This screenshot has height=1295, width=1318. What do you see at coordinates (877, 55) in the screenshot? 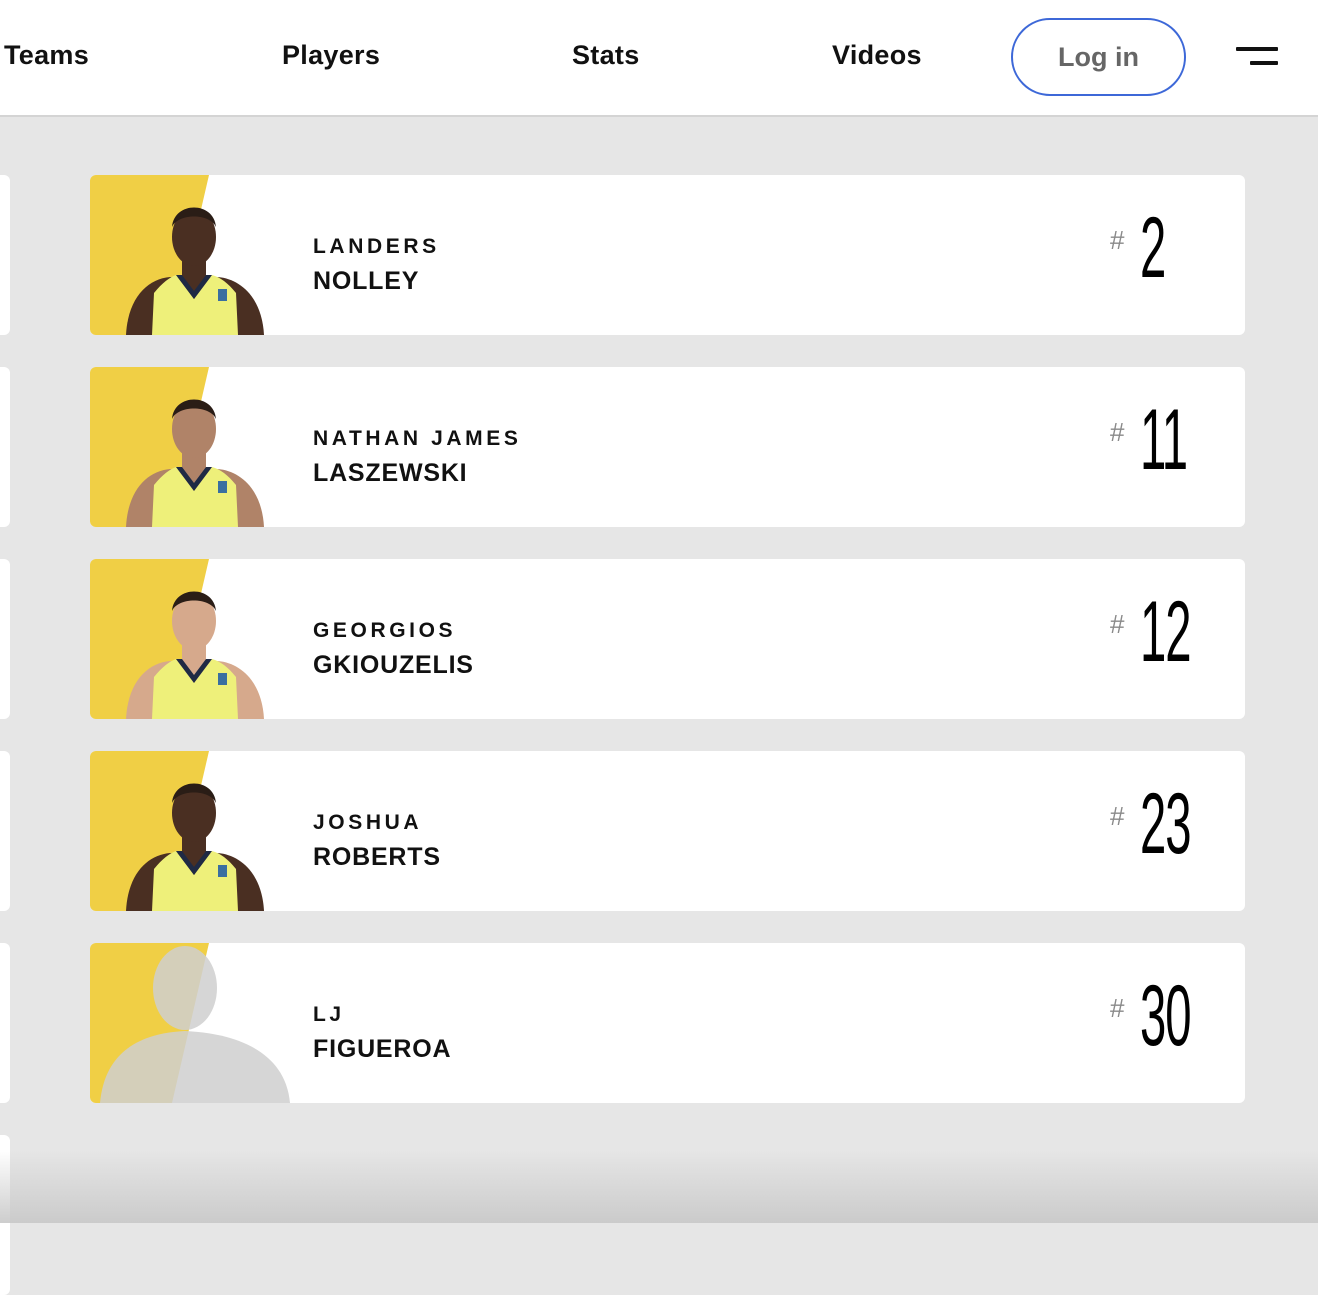
I see `nav-link-videos: Videos` at bounding box center [877, 55].